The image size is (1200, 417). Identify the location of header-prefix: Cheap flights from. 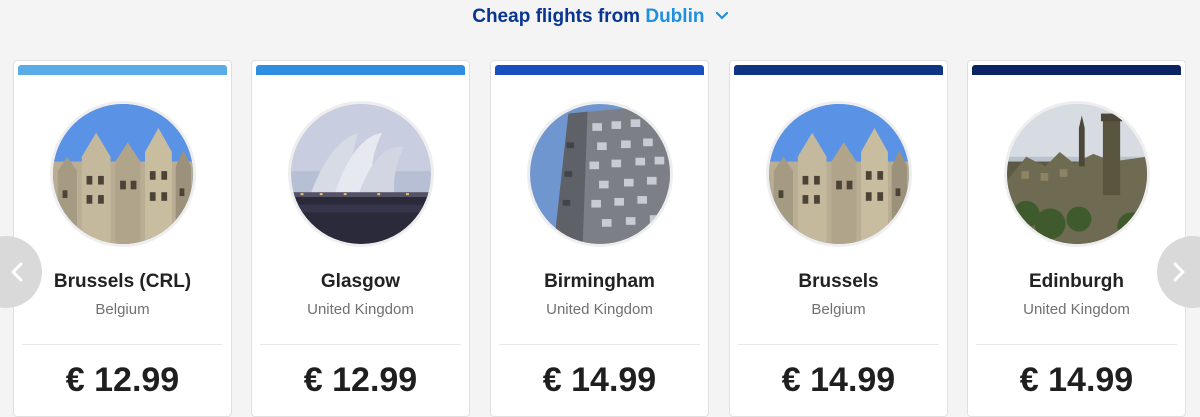
(556, 16).